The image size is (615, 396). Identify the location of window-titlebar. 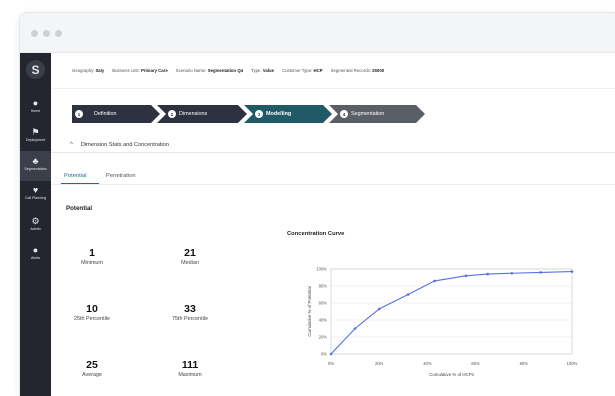
(317, 33).